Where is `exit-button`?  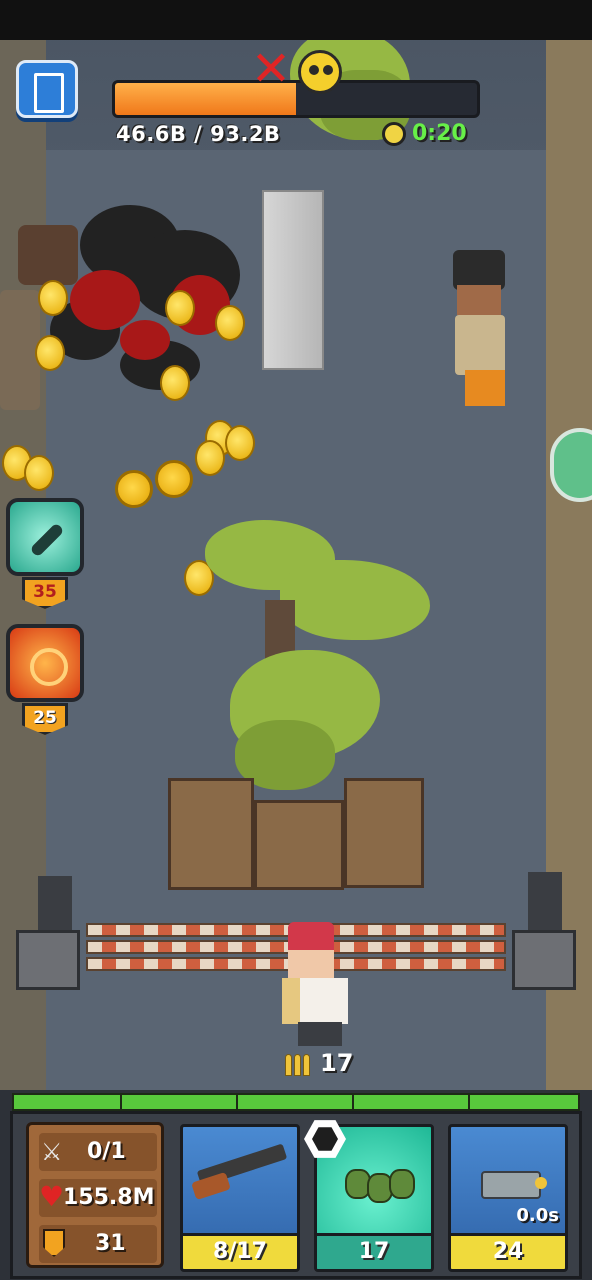 exit-button is located at coordinates (47, 89).